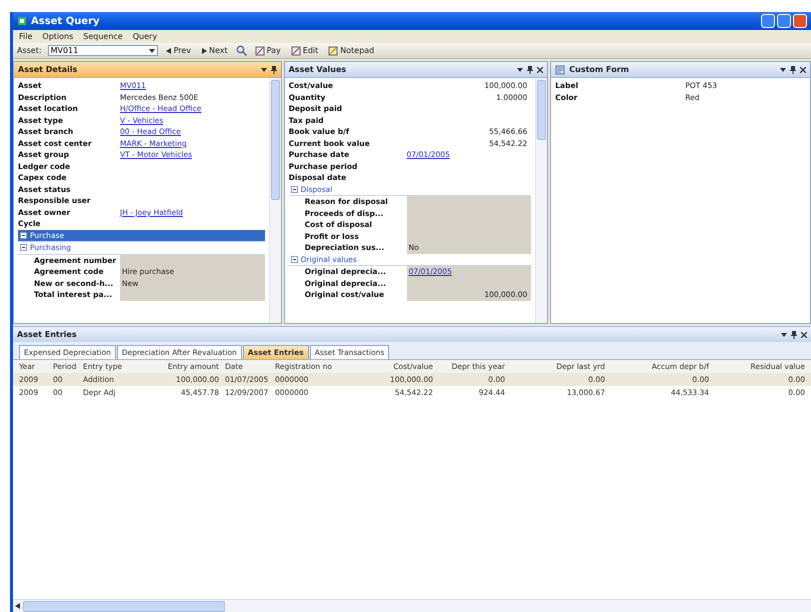 The width and height of the screenshot is (811, 612). I want to click on toolbar-button: Pay, so click(267, 50).